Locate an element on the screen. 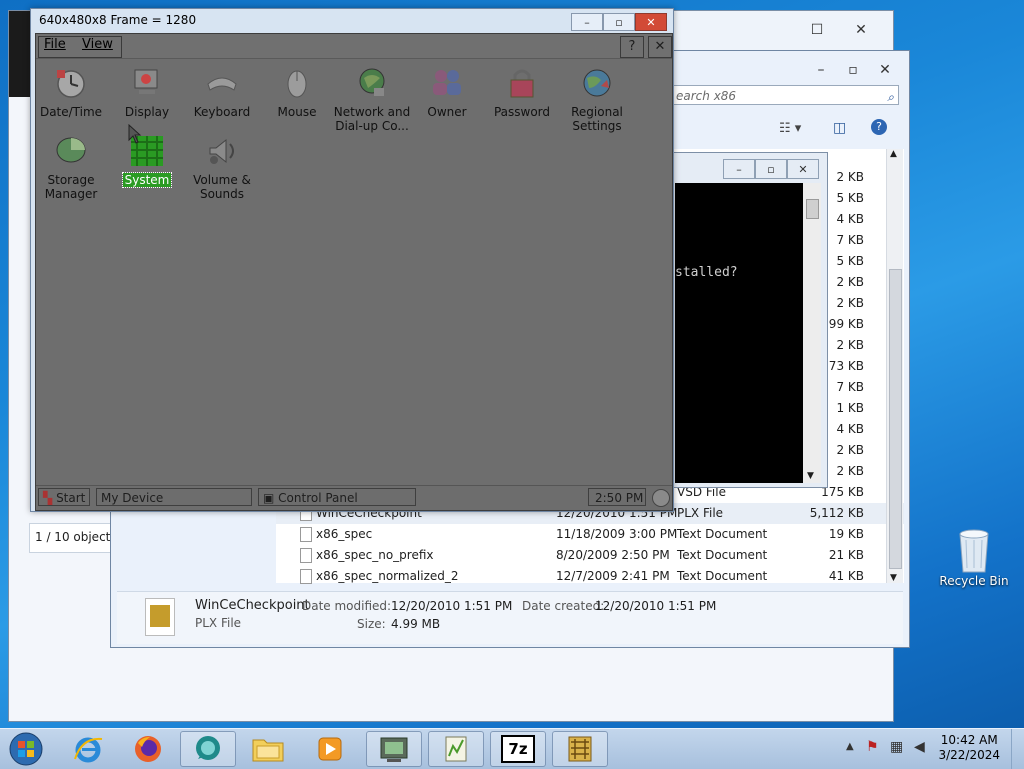 This screenshot has width=1024, height=769. device-task-label: My Device is located at coordinates (132, 498).